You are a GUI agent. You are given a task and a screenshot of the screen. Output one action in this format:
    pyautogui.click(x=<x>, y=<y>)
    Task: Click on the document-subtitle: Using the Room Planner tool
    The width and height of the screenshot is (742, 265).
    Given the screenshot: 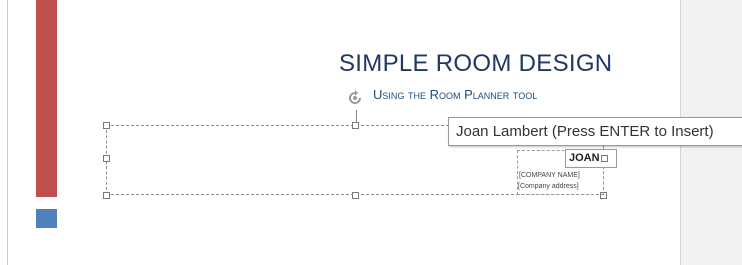 What is the action you would take?
    pyautogui.click(x=455, y=94)
    